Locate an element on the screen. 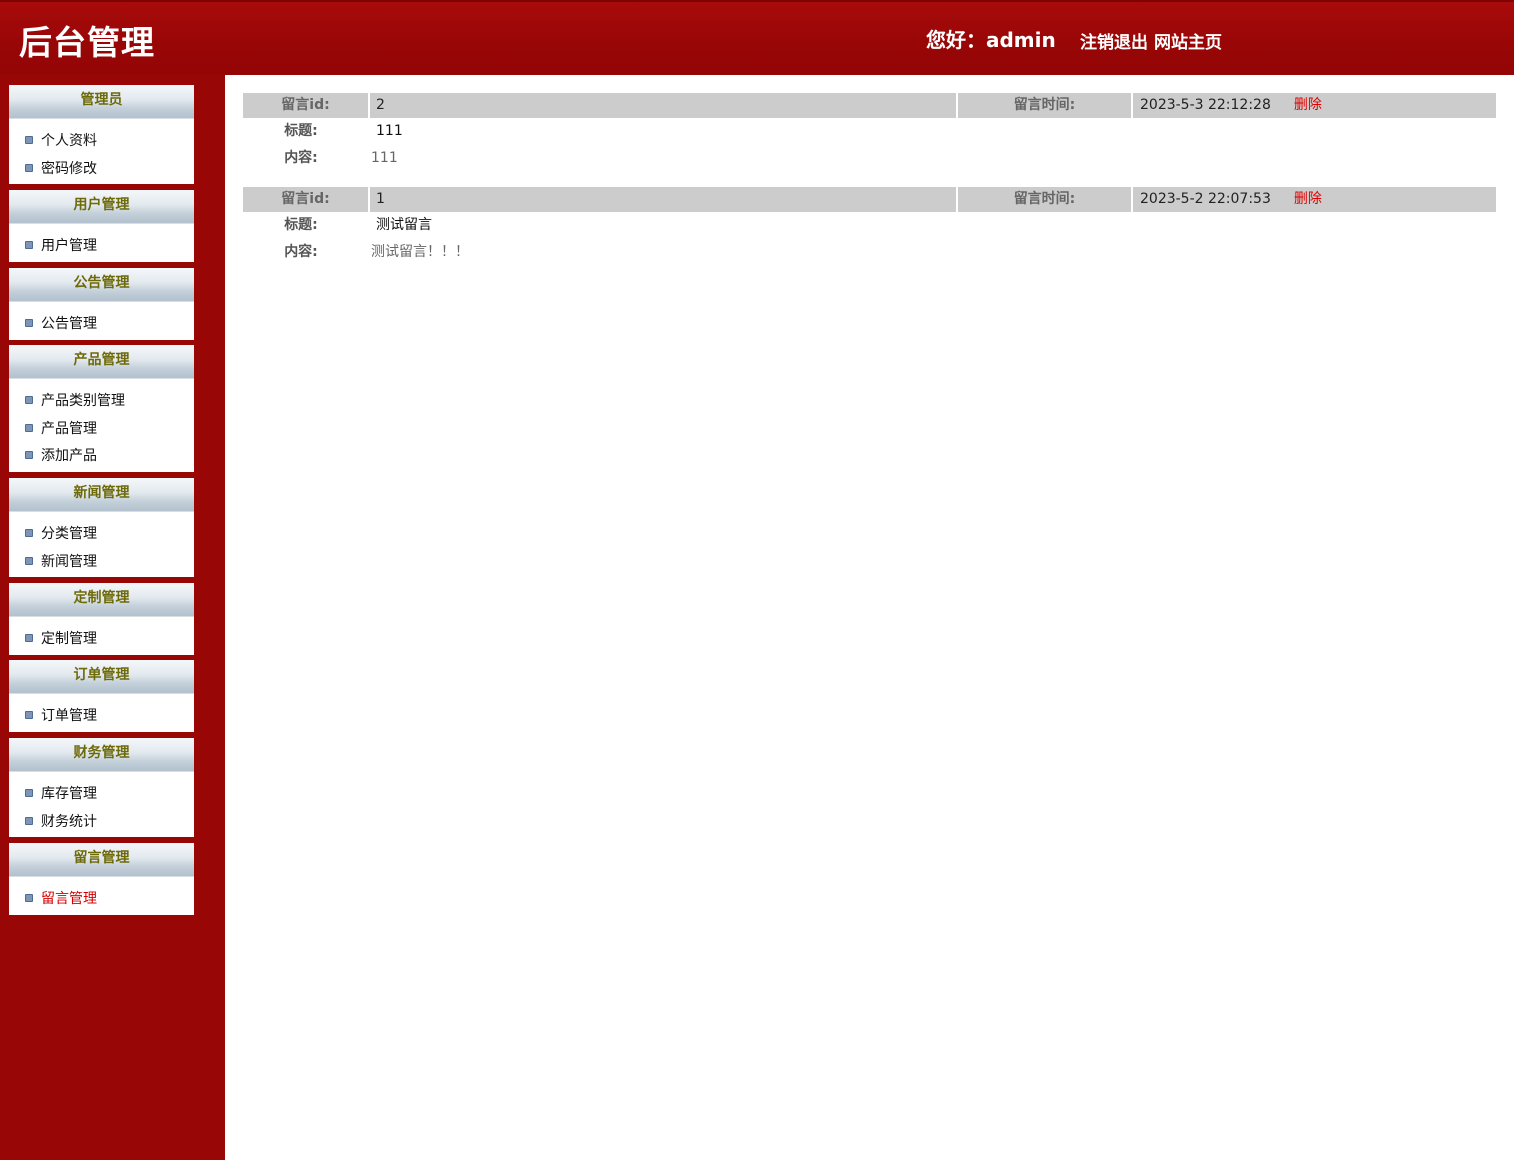  sidebar-group-title: 财务管理 is located at coordinates (101, 755).